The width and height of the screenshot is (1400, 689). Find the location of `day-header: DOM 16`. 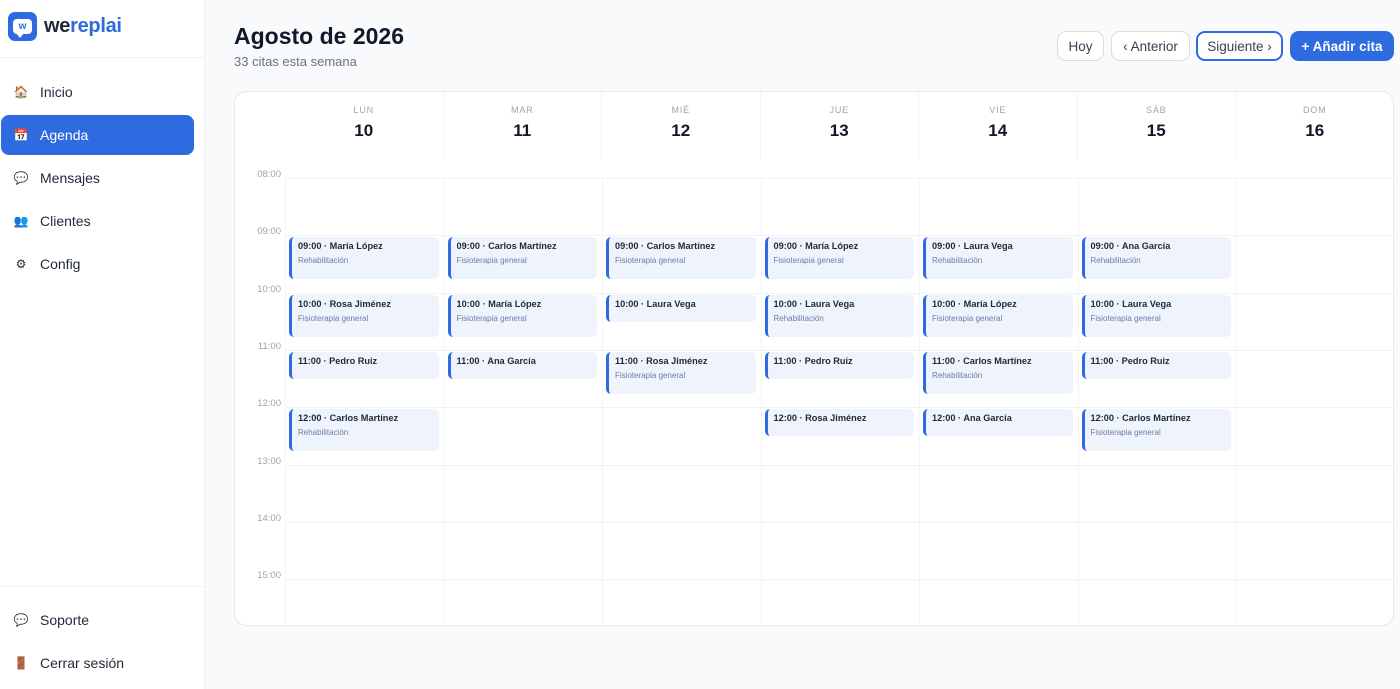

day-header: DOM 16 is located at coordinates (1314, 126).